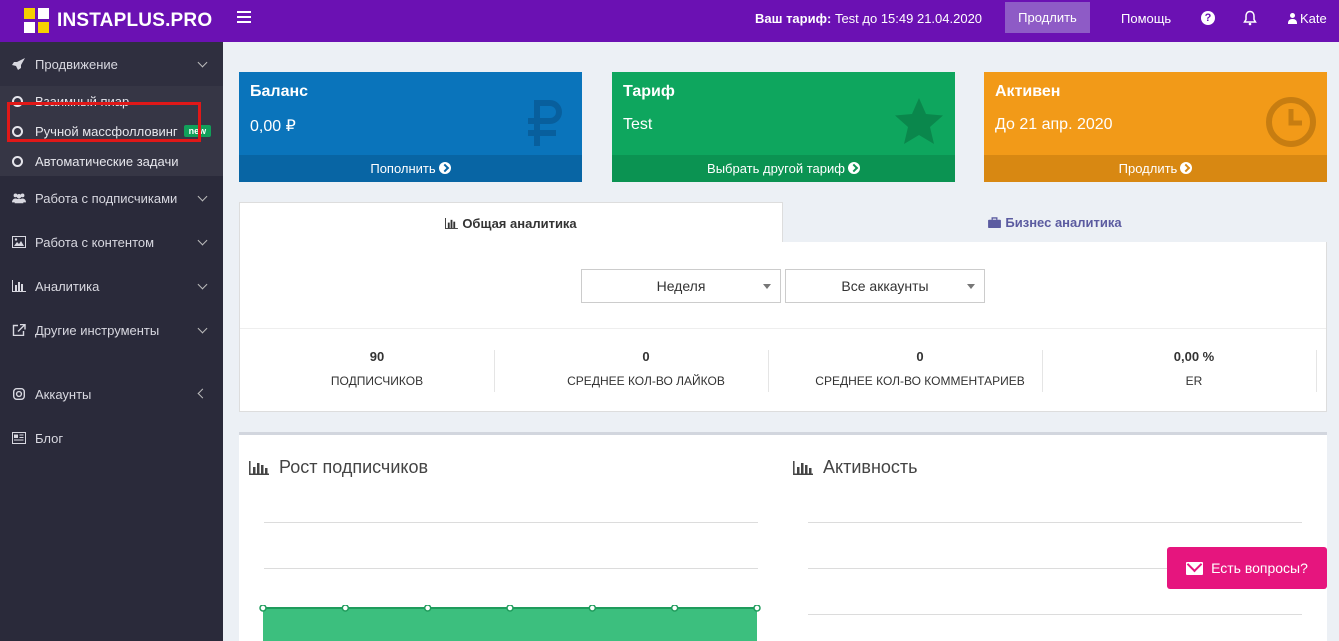  I want to click on stat-avg-likes: 0 СРЕДНЕЕ КОЛ-ВО ЛАЙКОВ, so click(646, 368).